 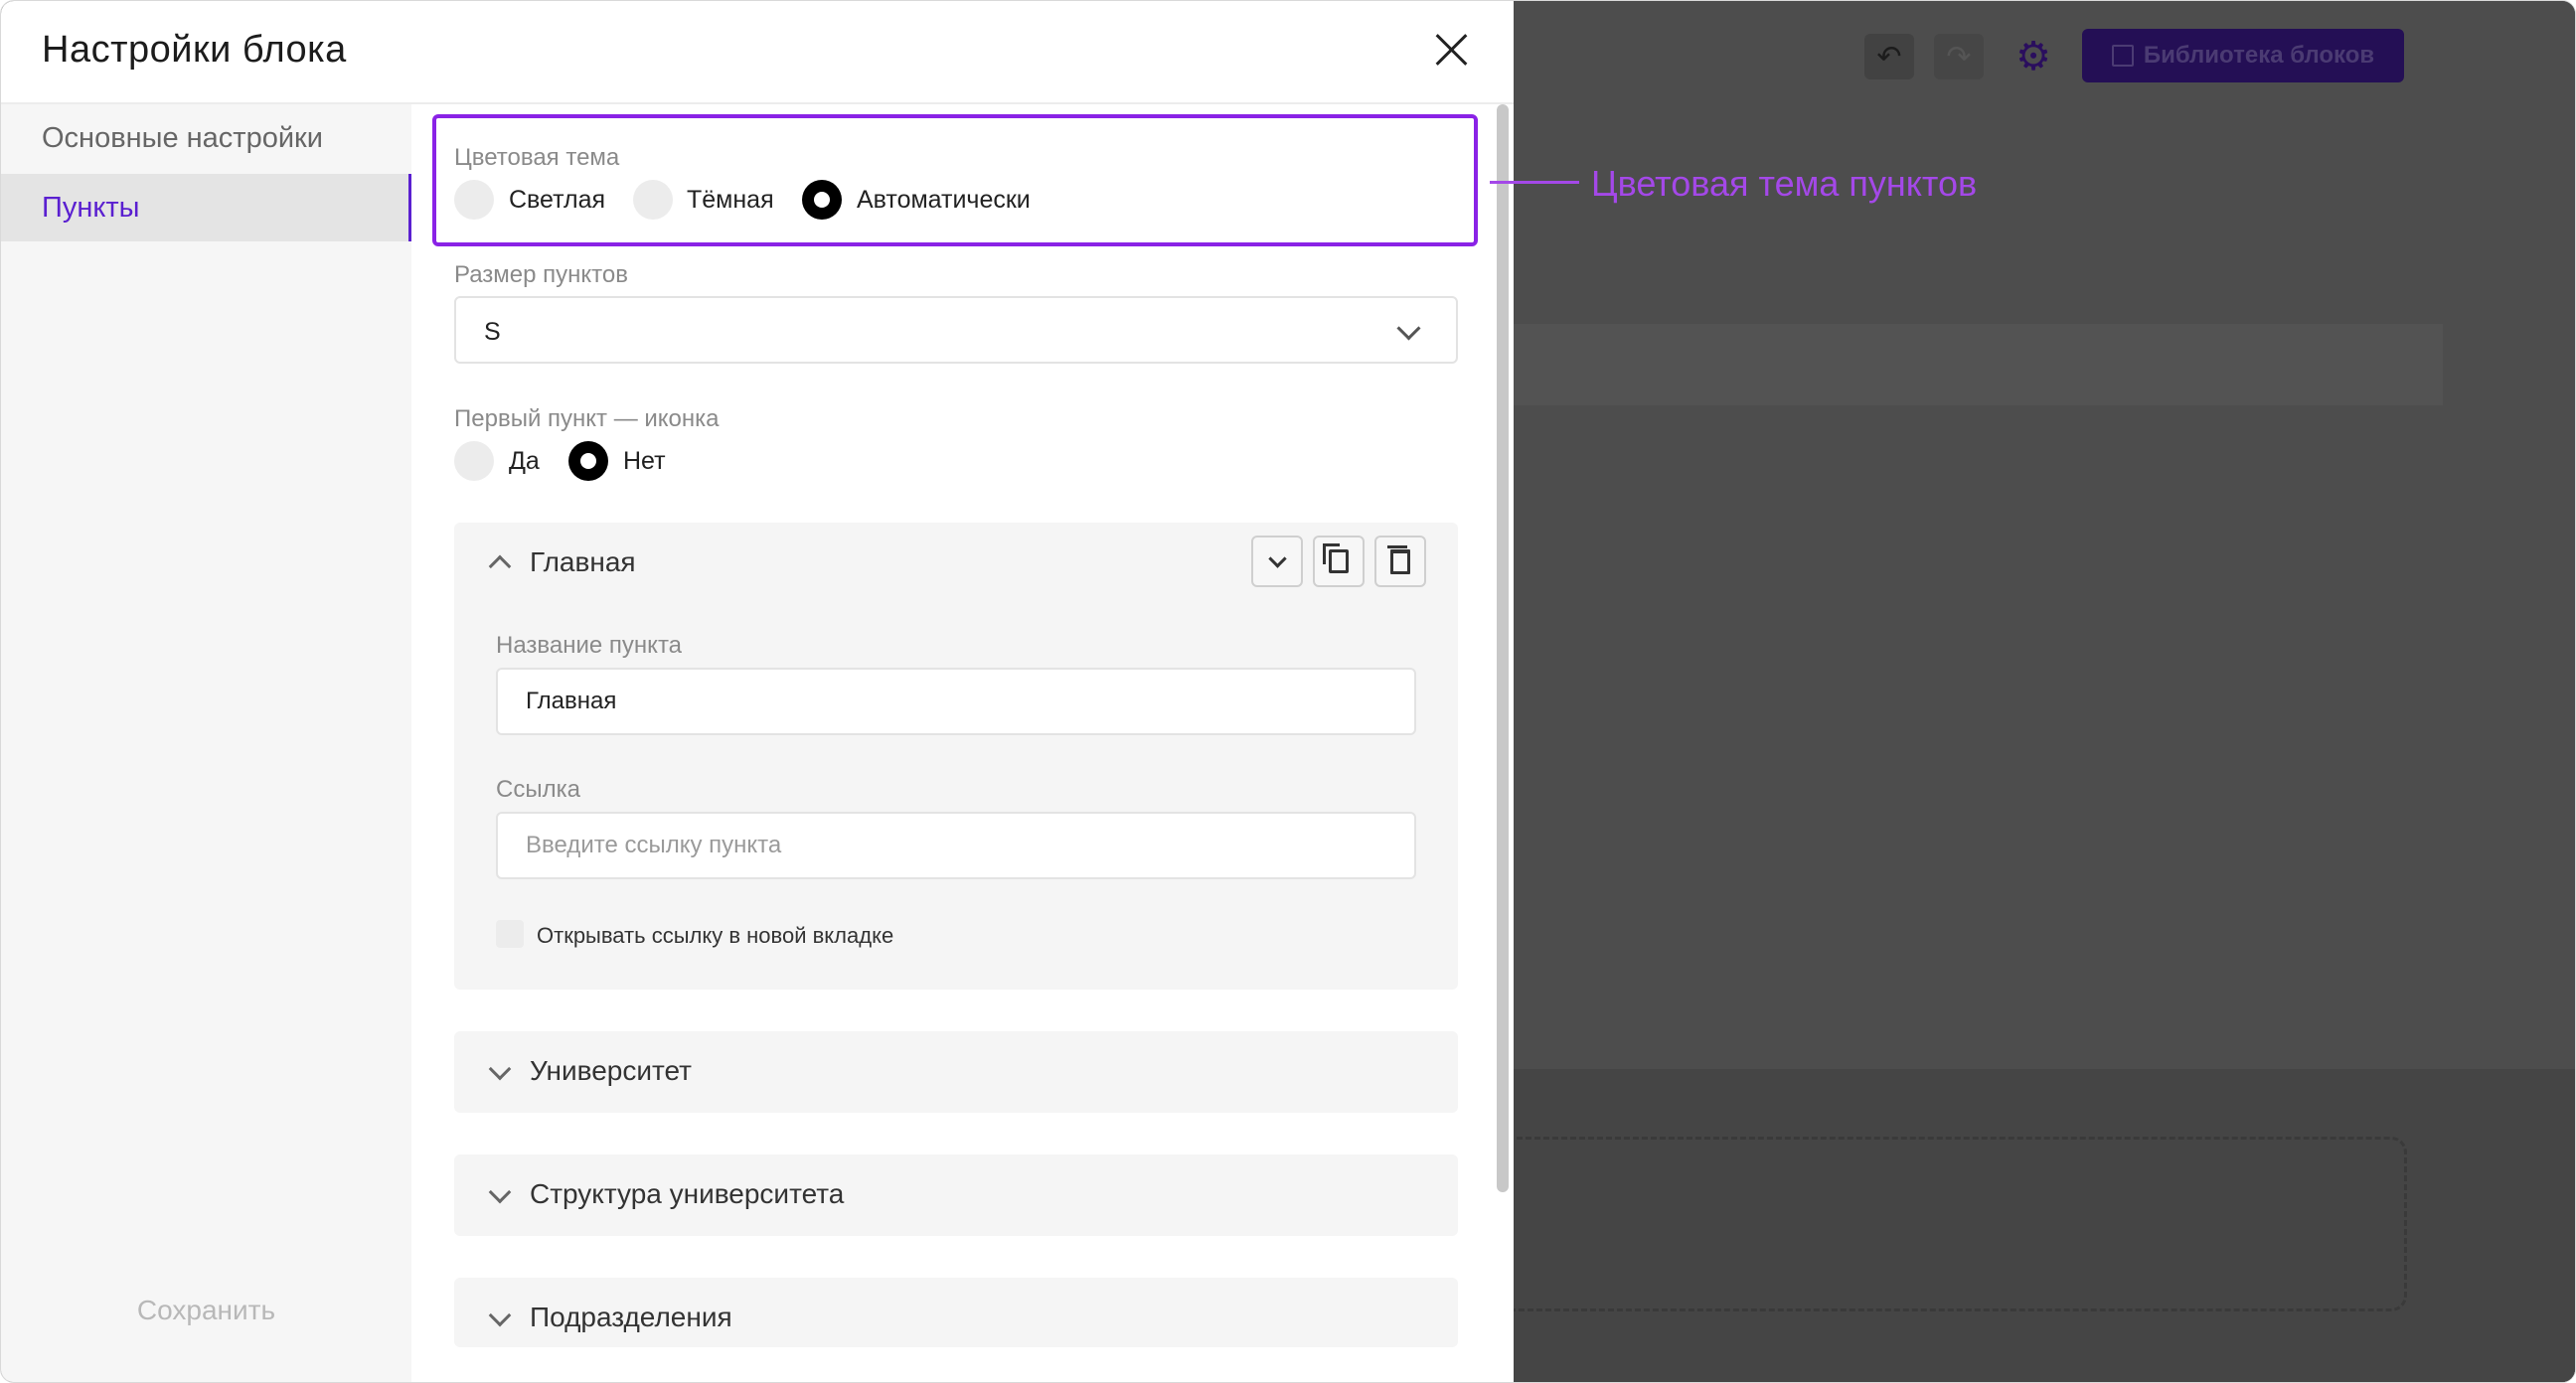 What do you see at coordinates (206, 1311) in the screenshot?
I see `save-button: Сохранить` at bounding box center [206, 1311].